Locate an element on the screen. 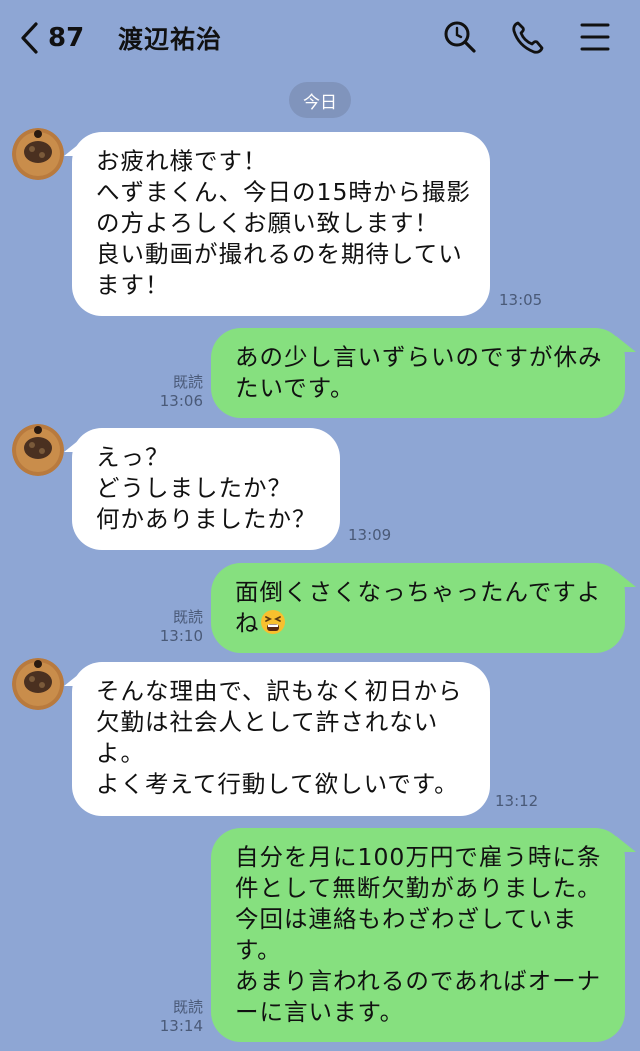 Image resolution: width=640 pixels, height=1051 pixels. phone-icon is located at coordinates (528, 37).